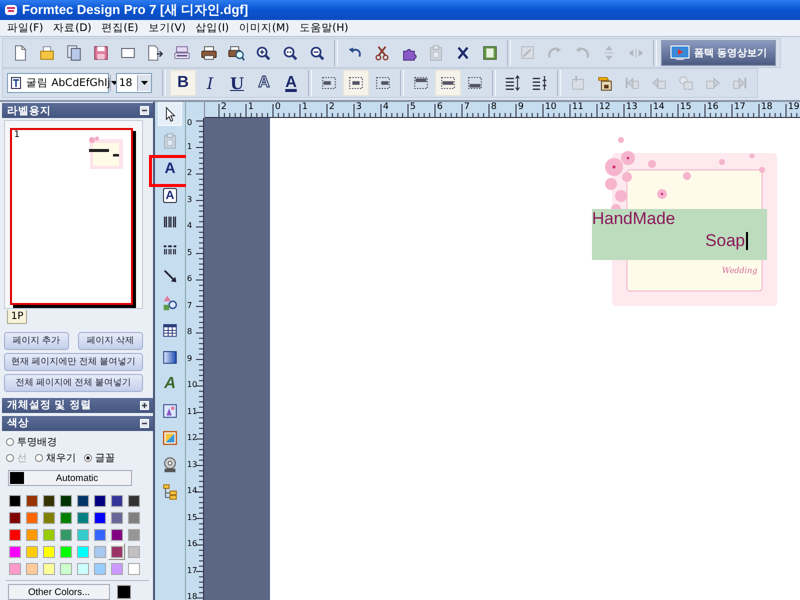 This screenshot has height=600, width=800. What do you see at coordinates (237, 83) in the screenshot?
I see `format-button: U` at bounding box center [237, 83].